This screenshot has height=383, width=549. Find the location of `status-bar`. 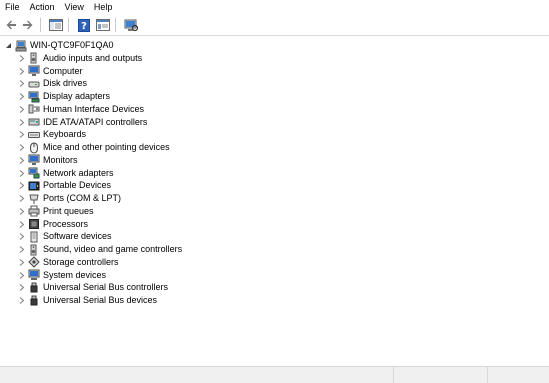

status-bar is located at coordinates (274, 374).